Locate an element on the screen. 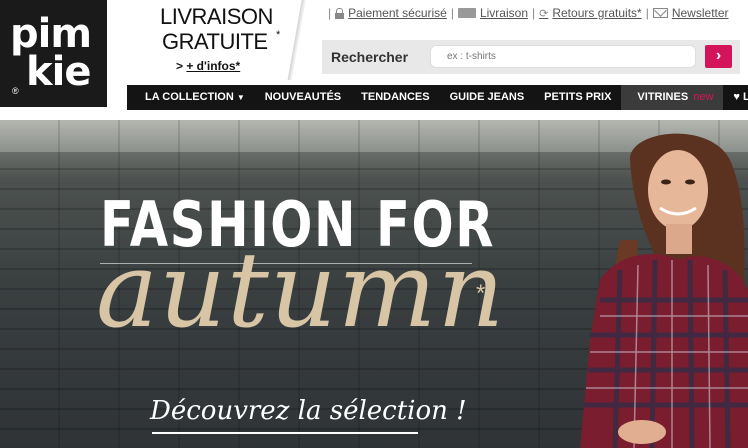 The height and width of the screenshot is (448, 748). nav-item-label: NOUVEAUTÉS is located at coordinates (303, 97).